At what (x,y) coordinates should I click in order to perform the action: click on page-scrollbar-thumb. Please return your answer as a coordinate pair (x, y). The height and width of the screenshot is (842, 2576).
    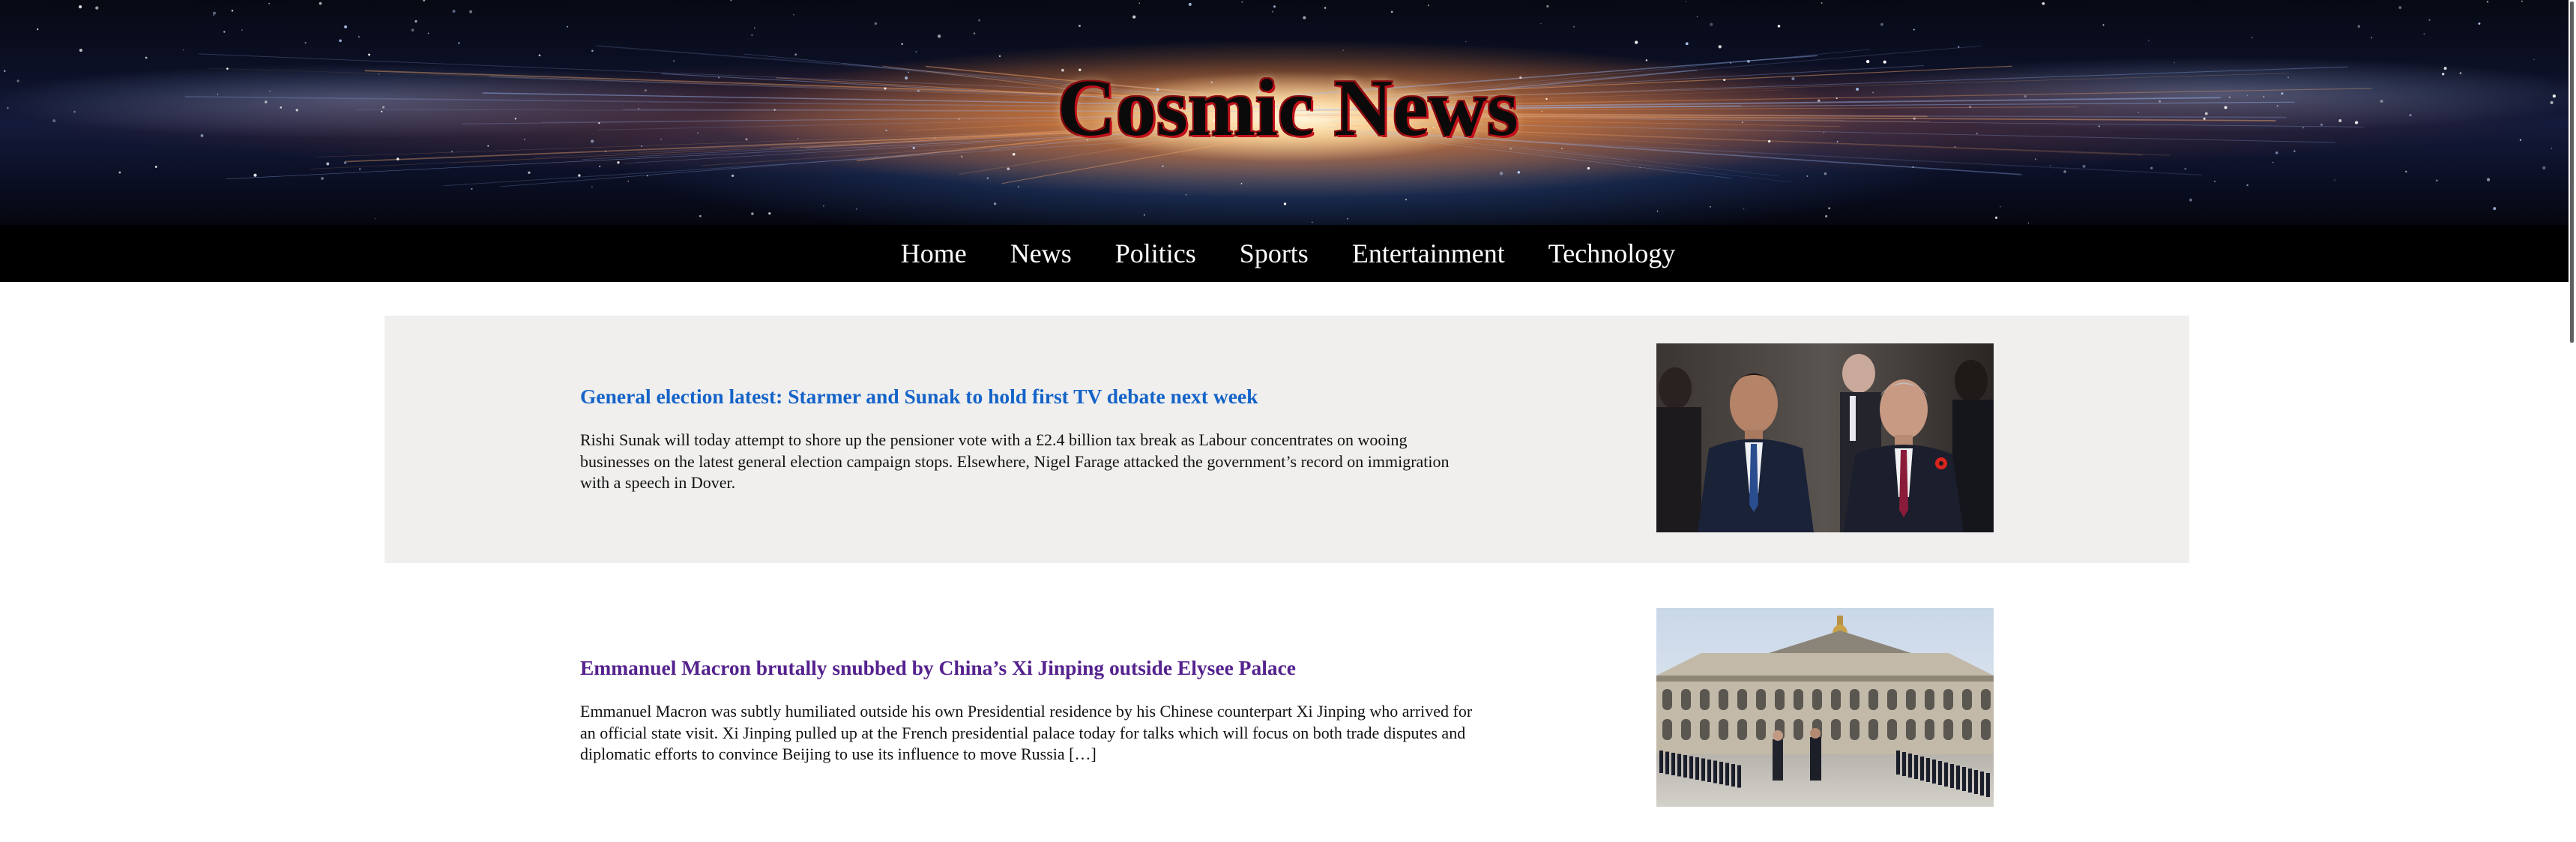
    Looking at the image, I should click on (2572, 172).